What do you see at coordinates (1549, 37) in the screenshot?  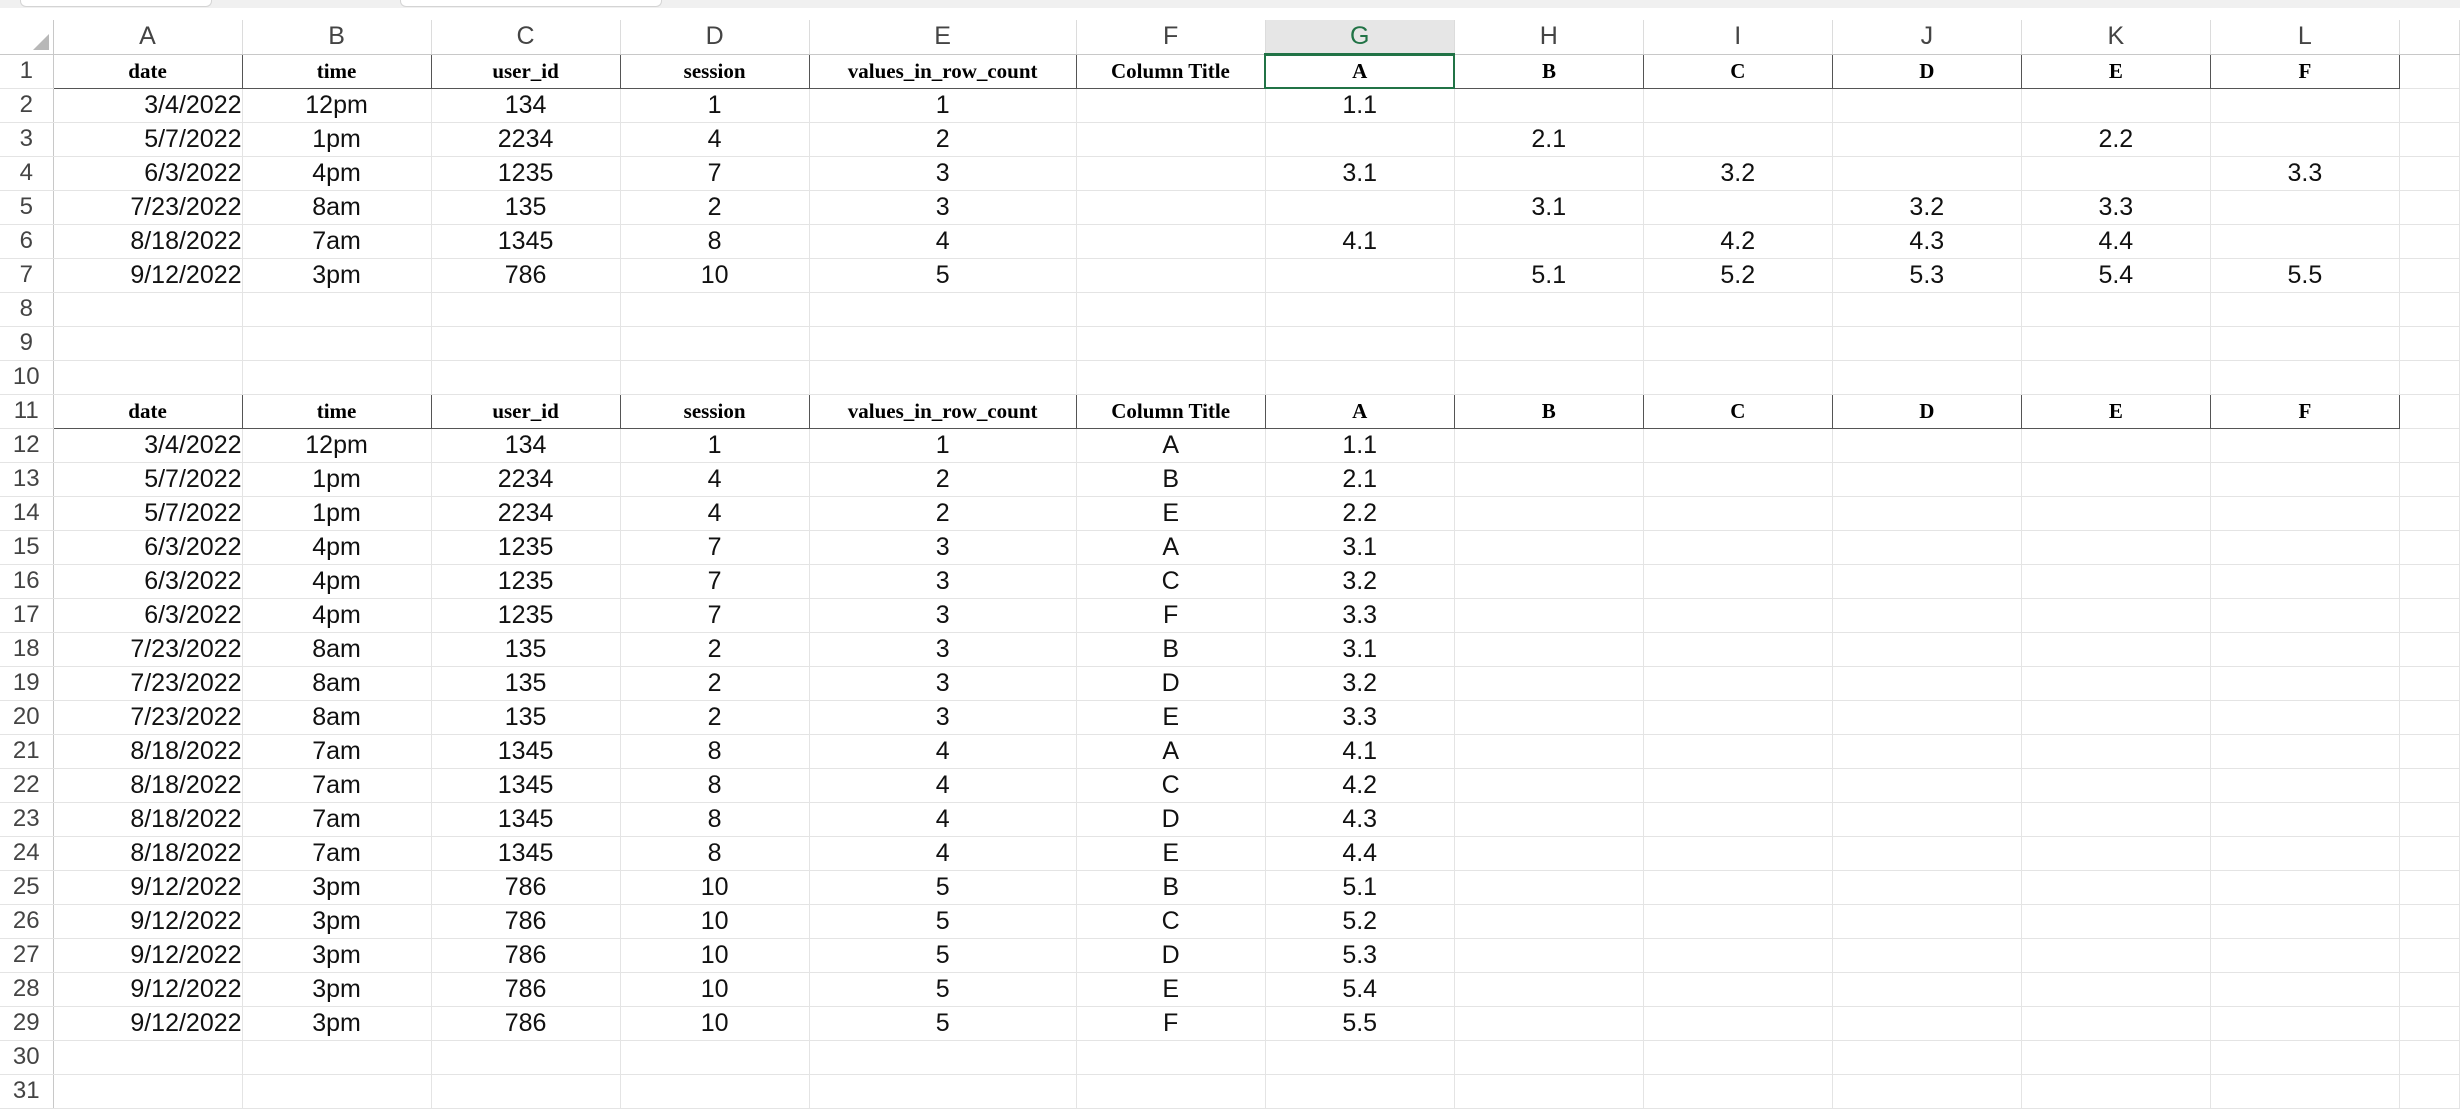 I see `column-header-h: H` at bounding box center [1549, 37].